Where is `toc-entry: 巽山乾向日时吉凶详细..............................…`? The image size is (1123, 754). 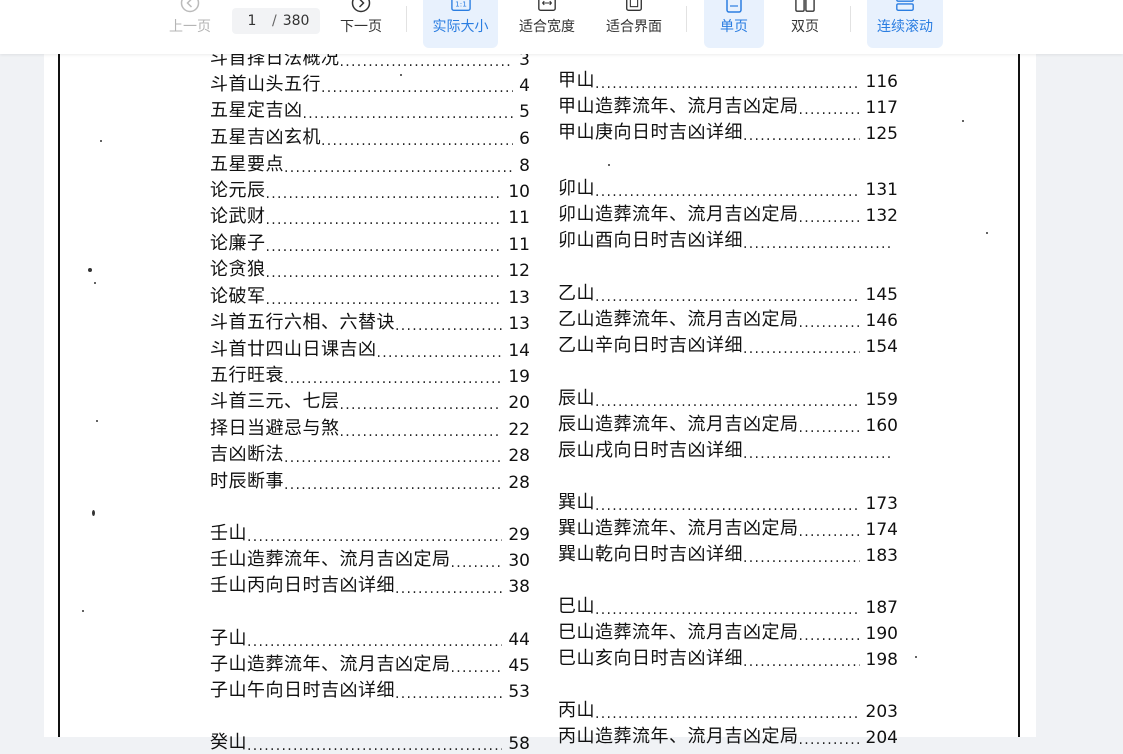
toc-entry: 巽山乾向日时吉凶详细..............................… is located at coordinates (728, 553).